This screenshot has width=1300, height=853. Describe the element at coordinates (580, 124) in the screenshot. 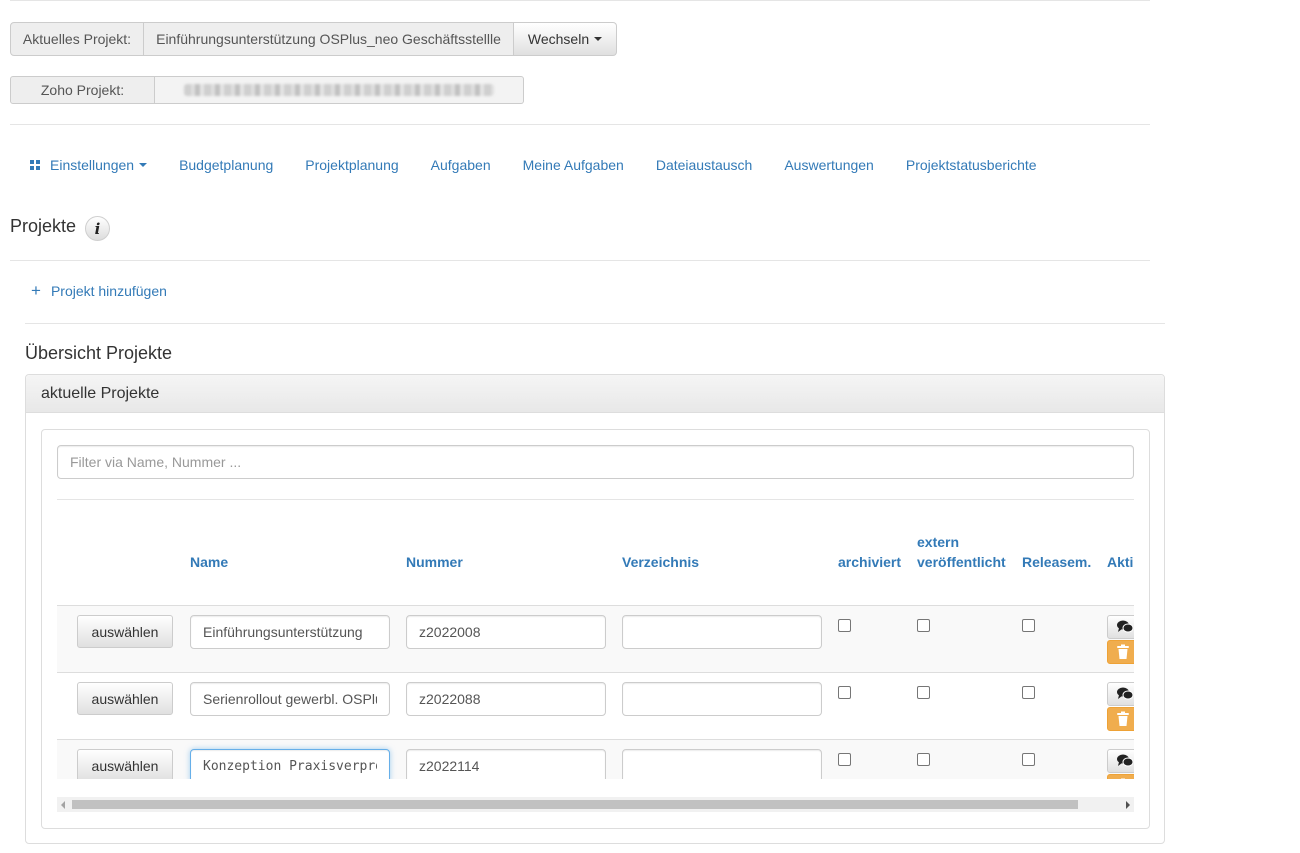

I see `header-divider` at that location.